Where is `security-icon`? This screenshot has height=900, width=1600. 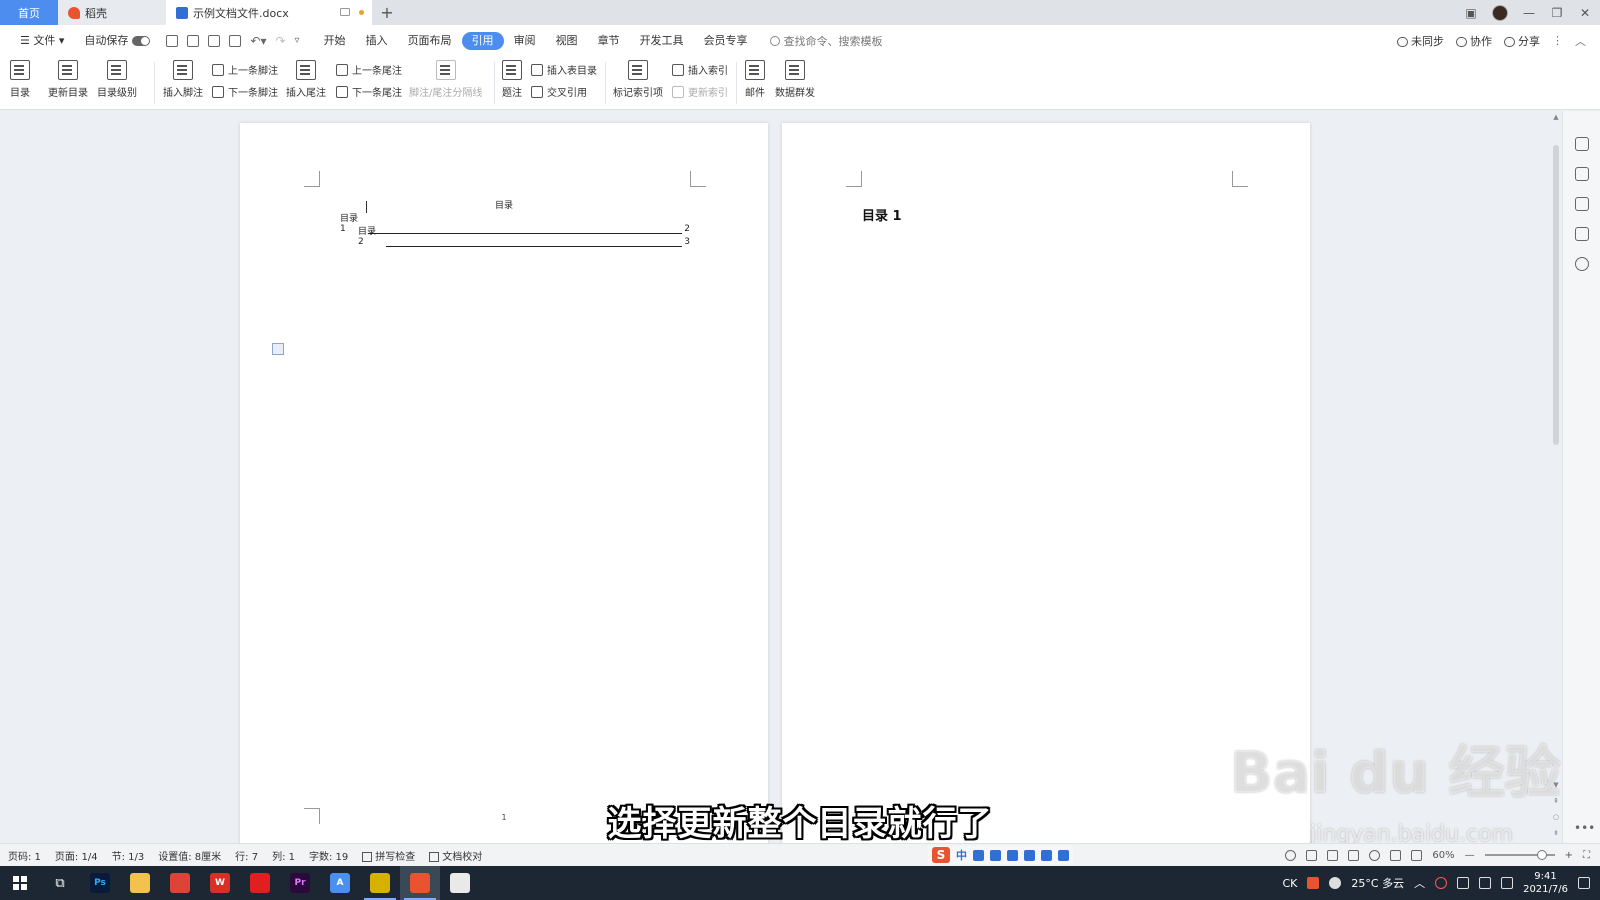
security-icon is located at coordinates (1463, 883).